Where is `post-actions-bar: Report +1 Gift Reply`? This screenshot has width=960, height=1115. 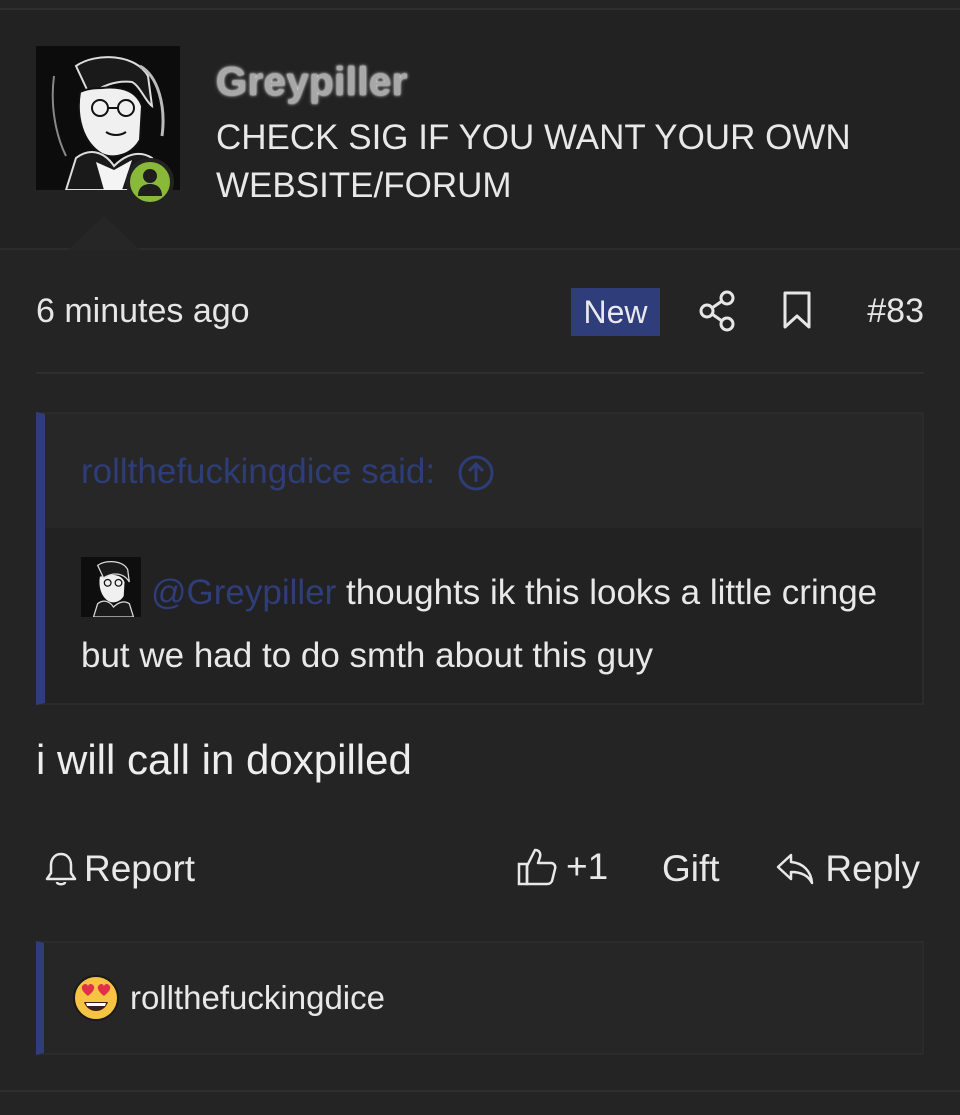
post-actions-bar: Report +1 Gift Reply is located at coordinates (480, 870).